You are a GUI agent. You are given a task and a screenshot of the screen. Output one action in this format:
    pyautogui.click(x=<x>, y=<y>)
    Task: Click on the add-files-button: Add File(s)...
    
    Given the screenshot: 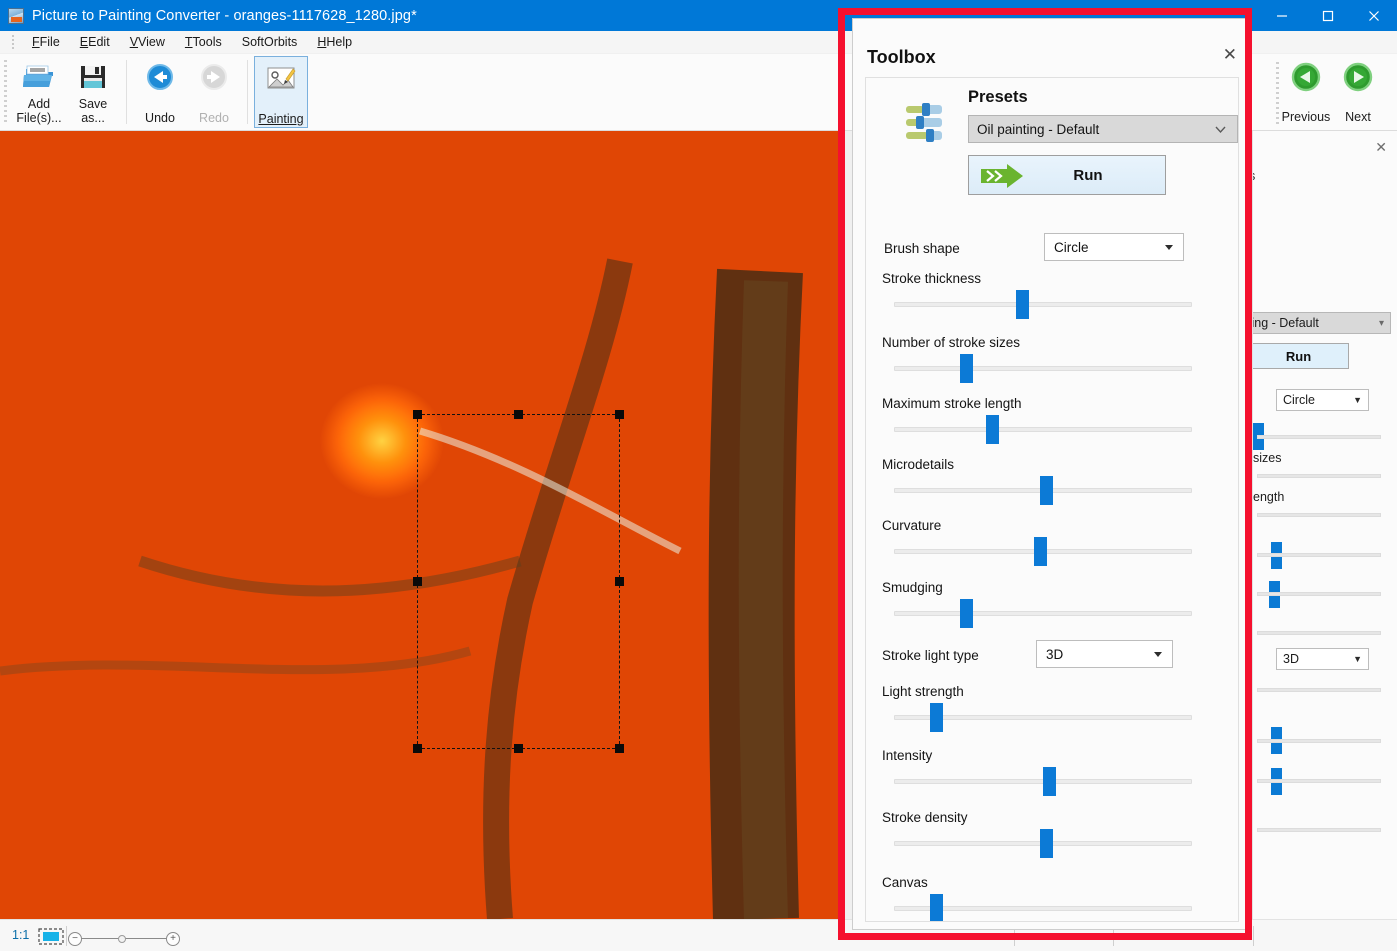 What is the action you would take?
    pyautogui.click(x=39, y=92)
    